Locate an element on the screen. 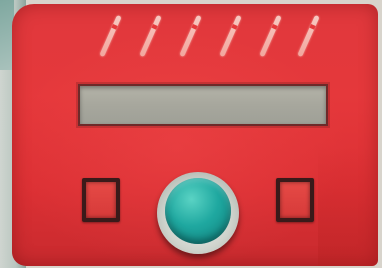 Image resolution: width=382 pixels, height=268 pixels. right-square-button is located at coordinates (295, 200).